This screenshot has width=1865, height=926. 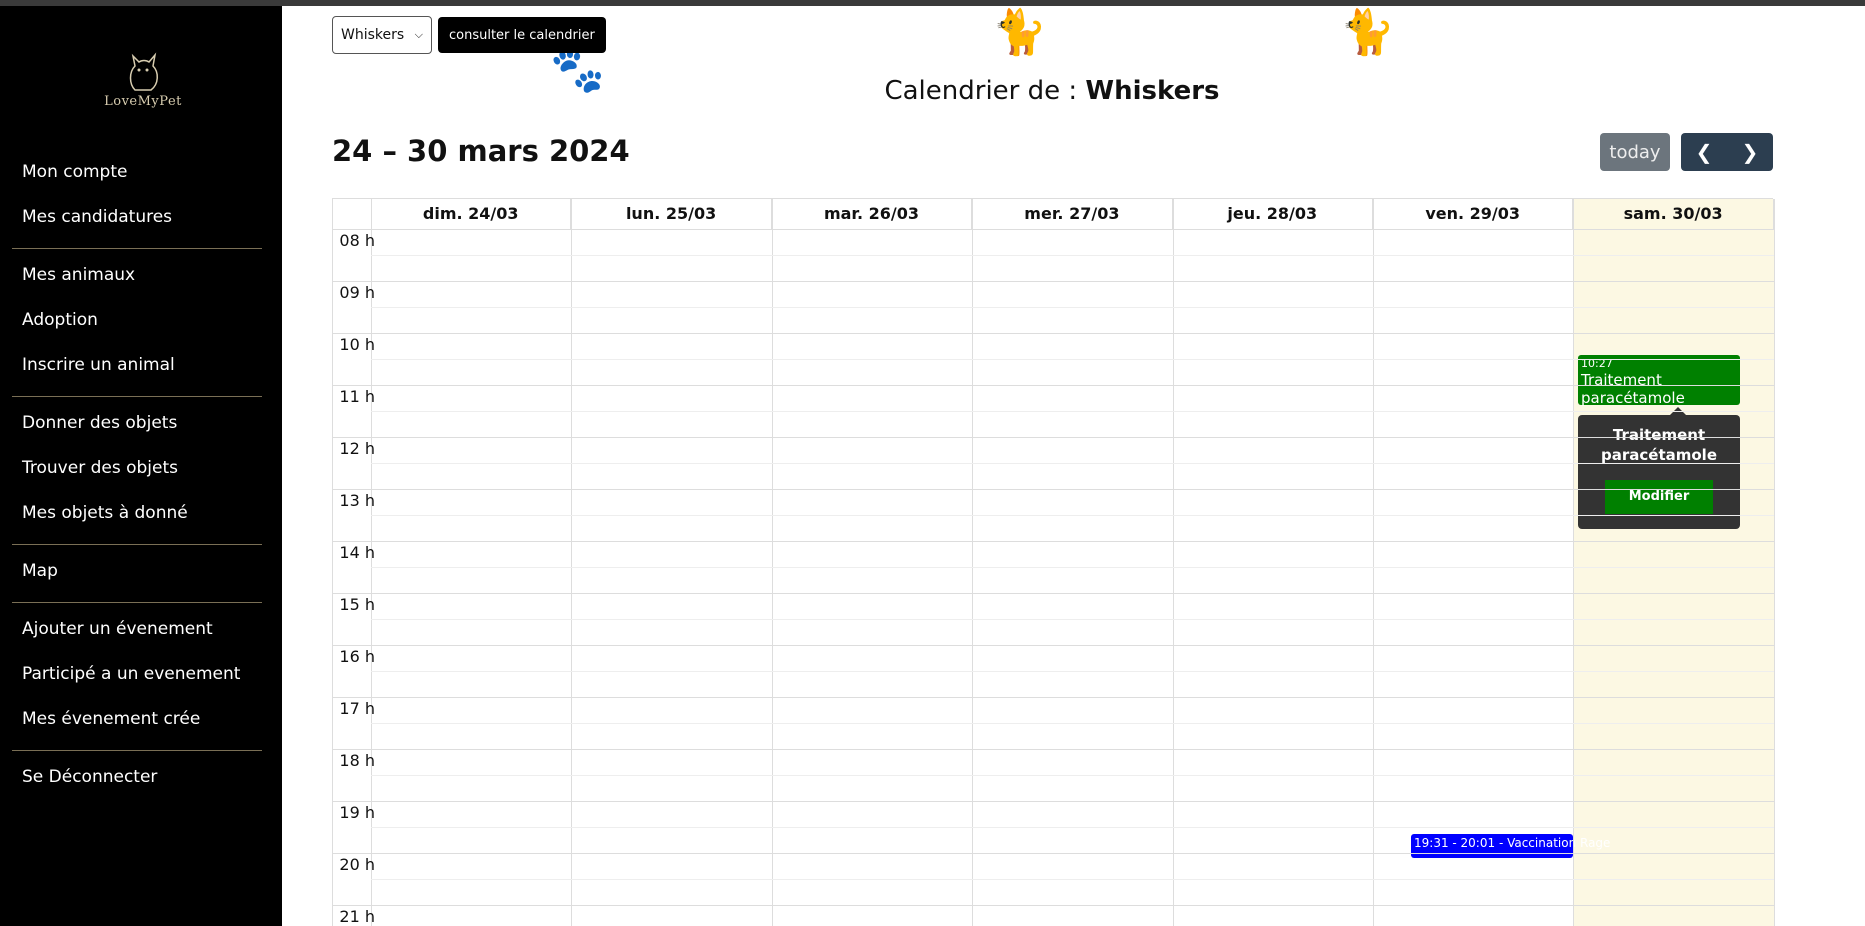 What do you see at coordinates (137, 629) in the screenshot?
I see `sidebar-item-ajouter-un-évenement: Ajouter un évenement` at bounding box center [137, 629].